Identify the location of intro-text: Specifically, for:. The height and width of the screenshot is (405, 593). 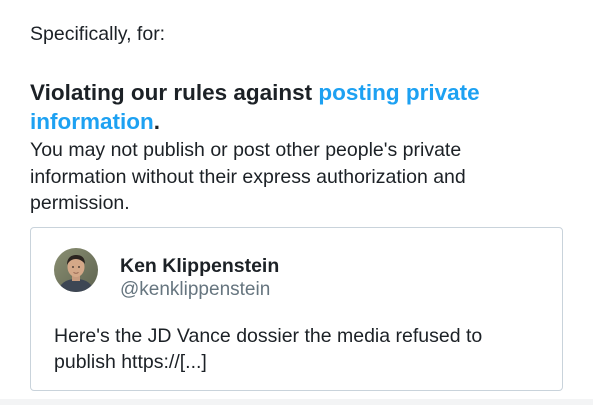
(98, 34).